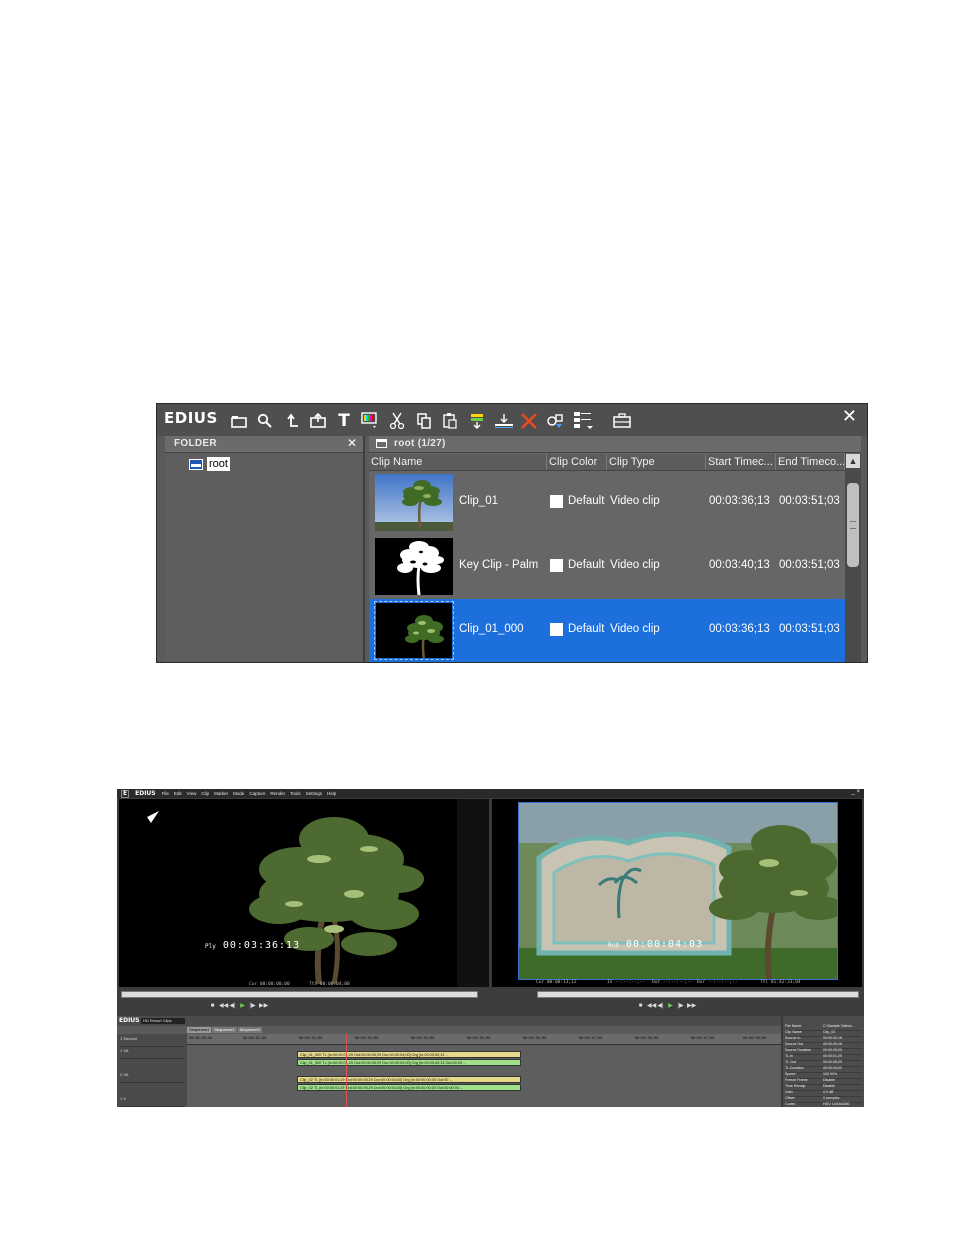 This screenshot has height=1235, width=954. What do you see at coordinates (269, 984) in the screenshot?
I see `player-cur-timecode: Cur 00:00:00;00` at bounding box center [269, 984].